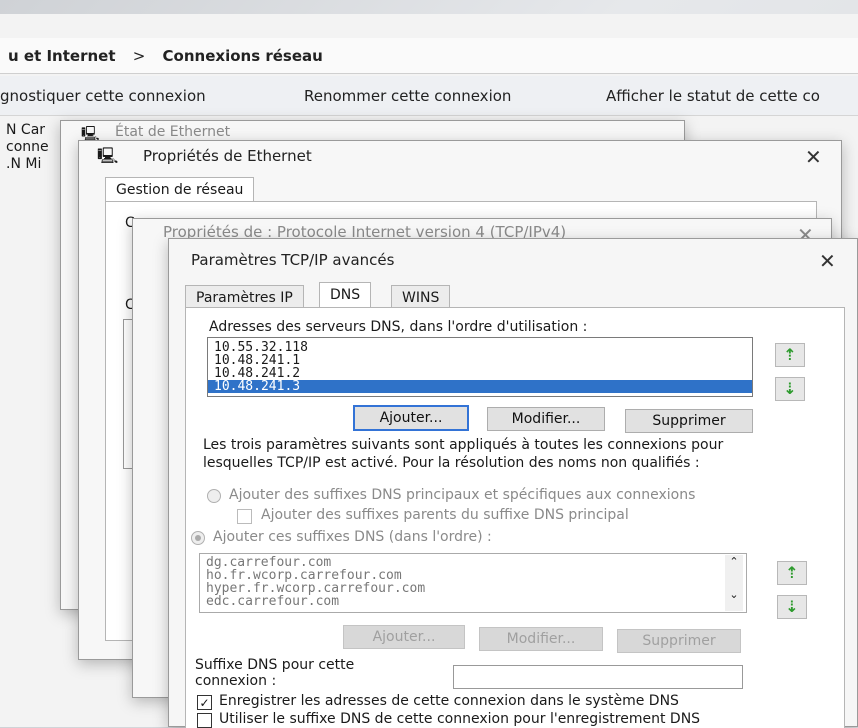 The image size is (858, 728). Describe the element at coordinates (734, 583) in the screenshot. I see `suffix-list-scrollbar: ⌃ ⌄` at that location.